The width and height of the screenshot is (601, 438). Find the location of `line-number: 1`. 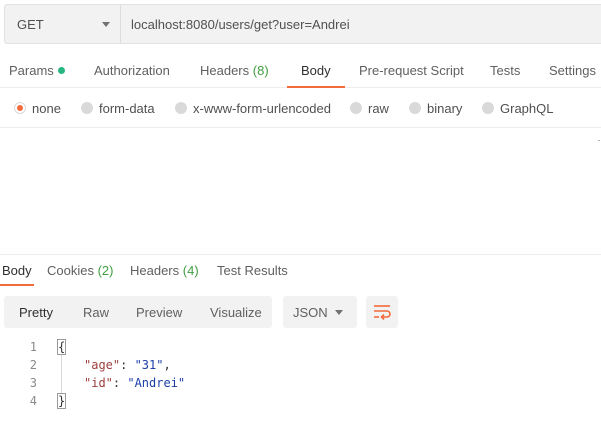

line-number: 1 is located at coordinates (33, 347).